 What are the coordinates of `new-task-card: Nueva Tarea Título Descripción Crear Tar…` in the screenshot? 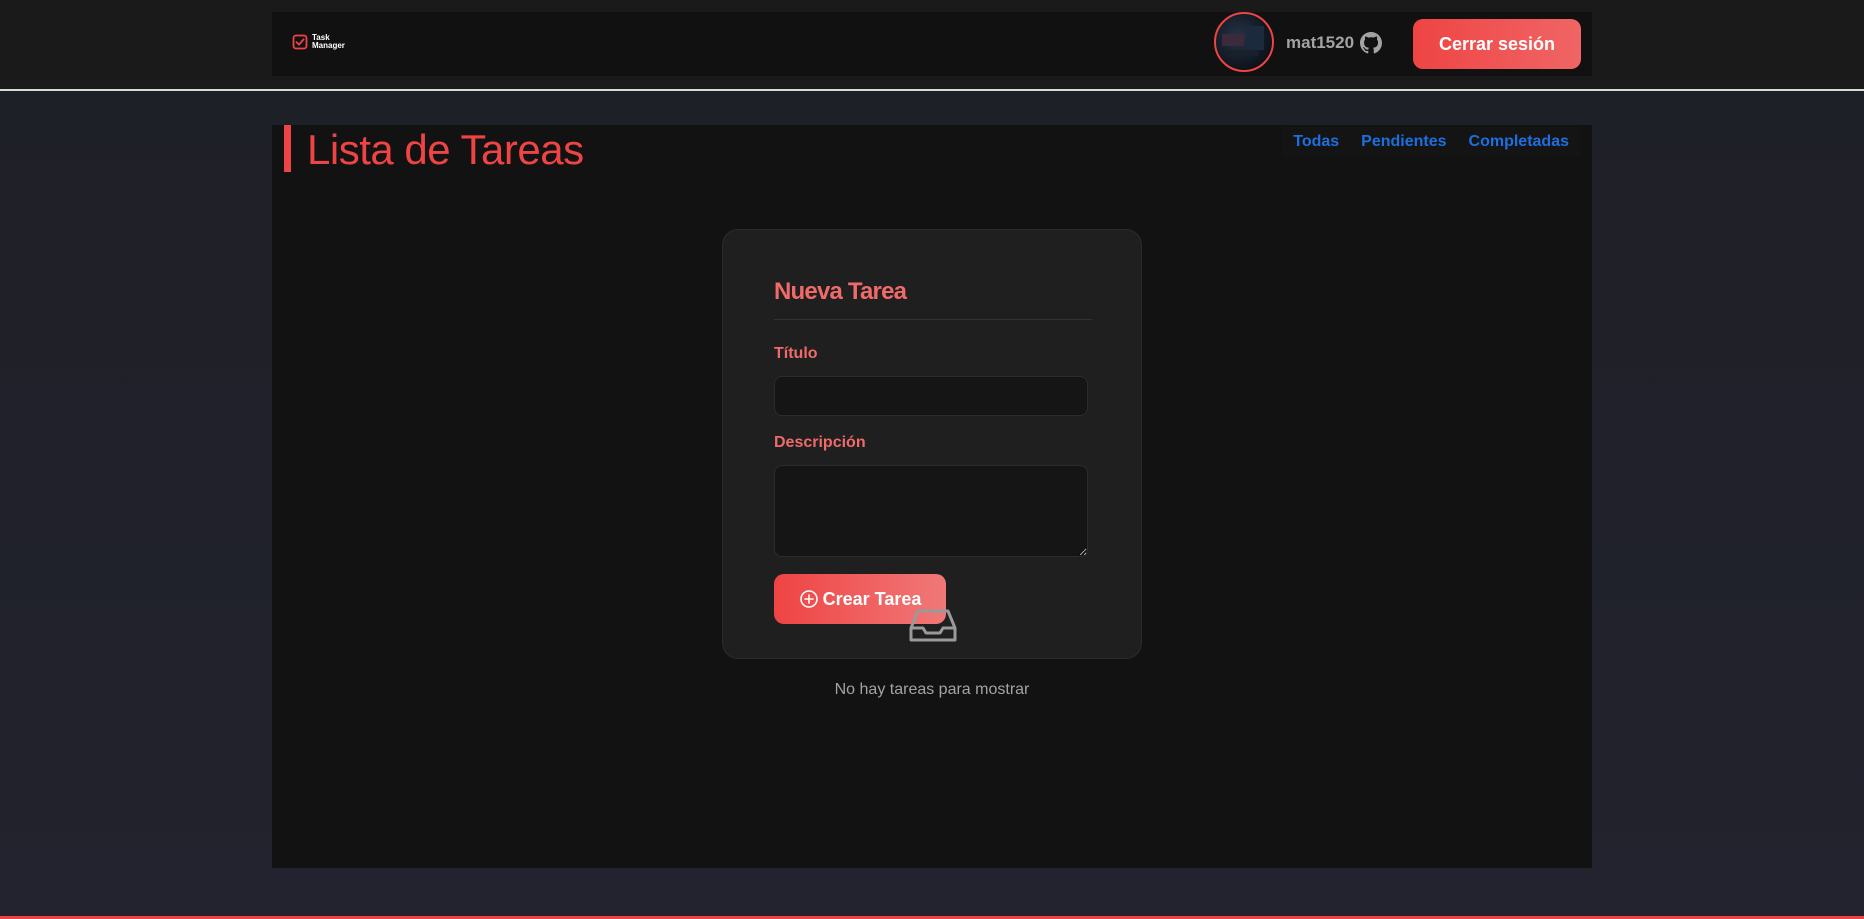 It's located at (932, 444).